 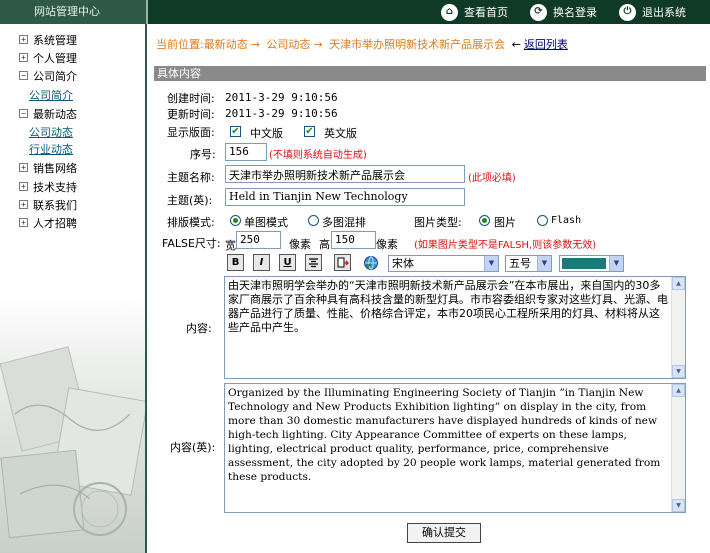 I want to click on back-to-list-link: 返回列表, so click(x=546, y=44).